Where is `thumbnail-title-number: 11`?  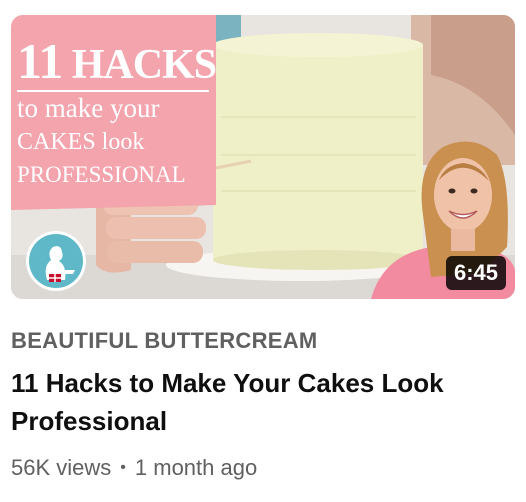
thumbnail-title-number: 11 is located at coordinates (40, 61).